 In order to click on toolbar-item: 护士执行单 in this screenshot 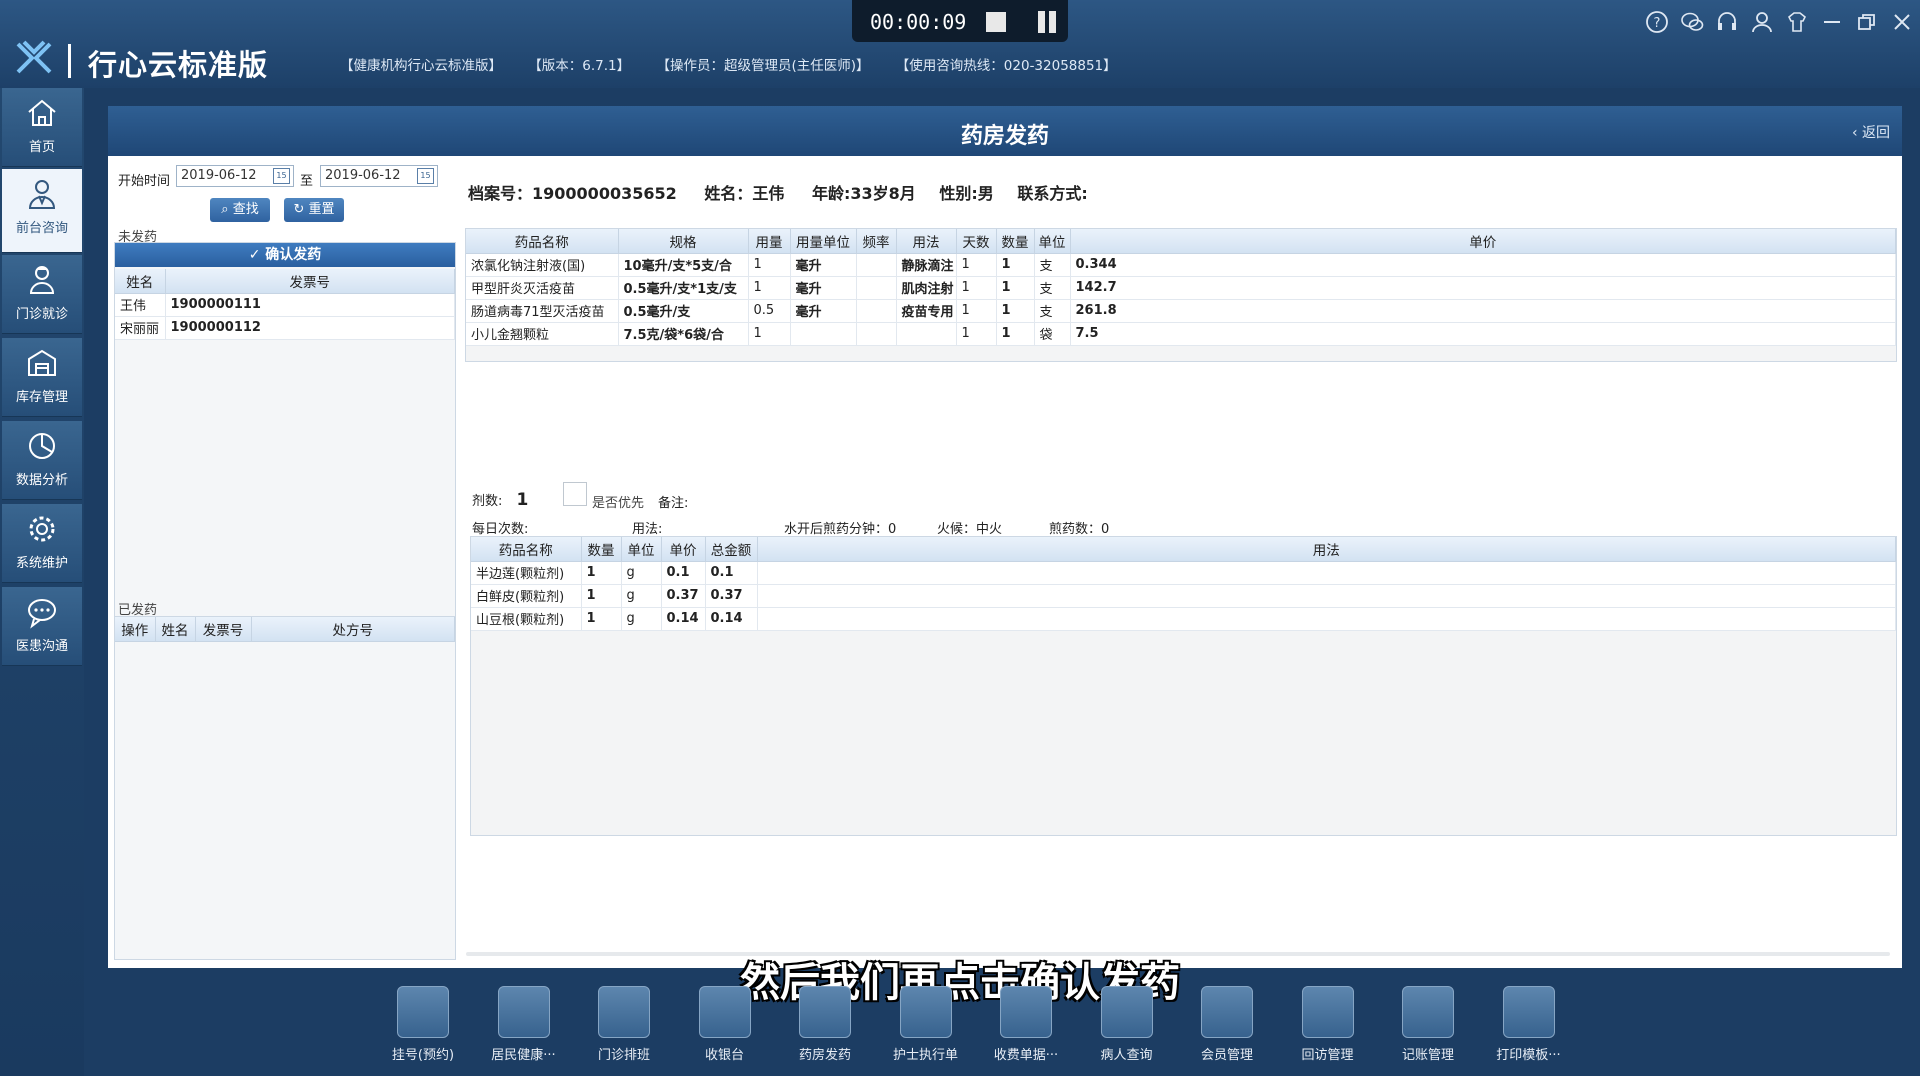, I will do `click(926, 1024)`.